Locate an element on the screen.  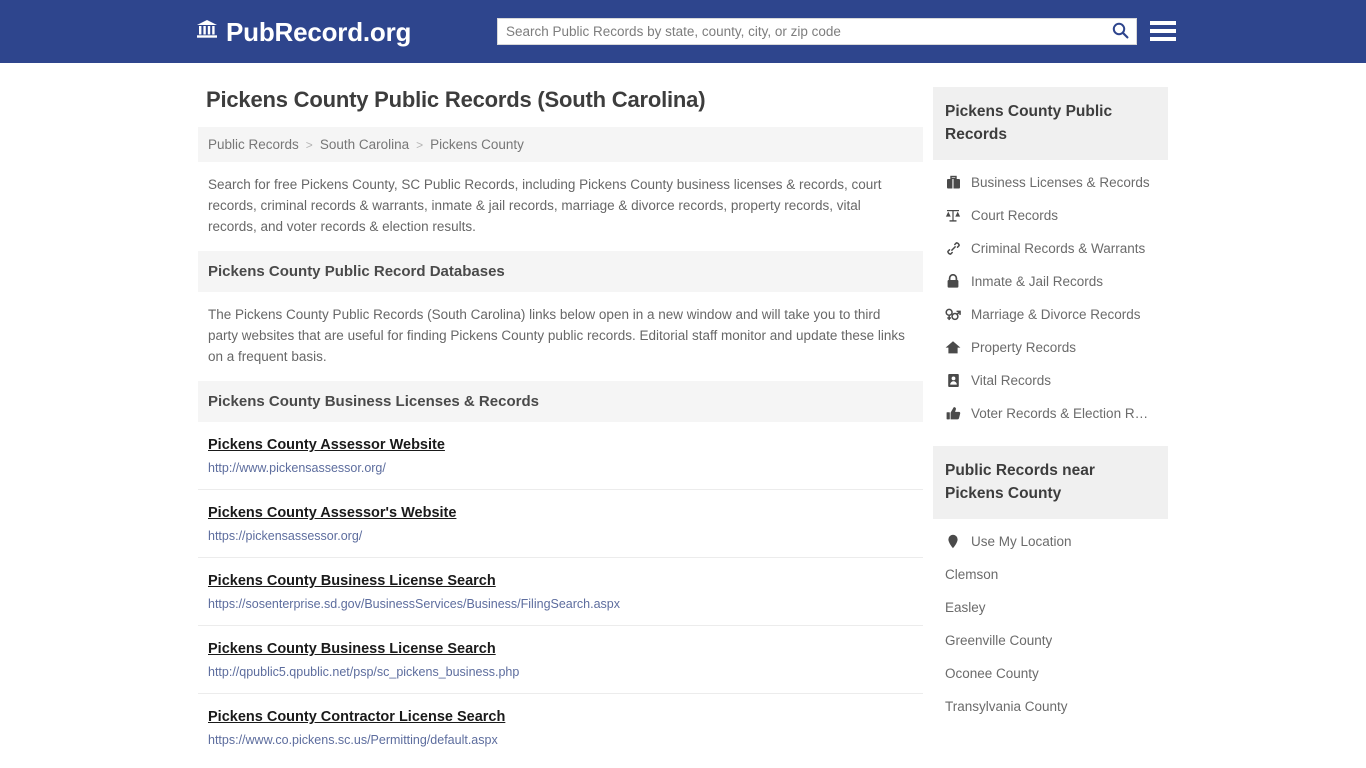
site-header: PubRecord.org is located at coordinates (683, 31).